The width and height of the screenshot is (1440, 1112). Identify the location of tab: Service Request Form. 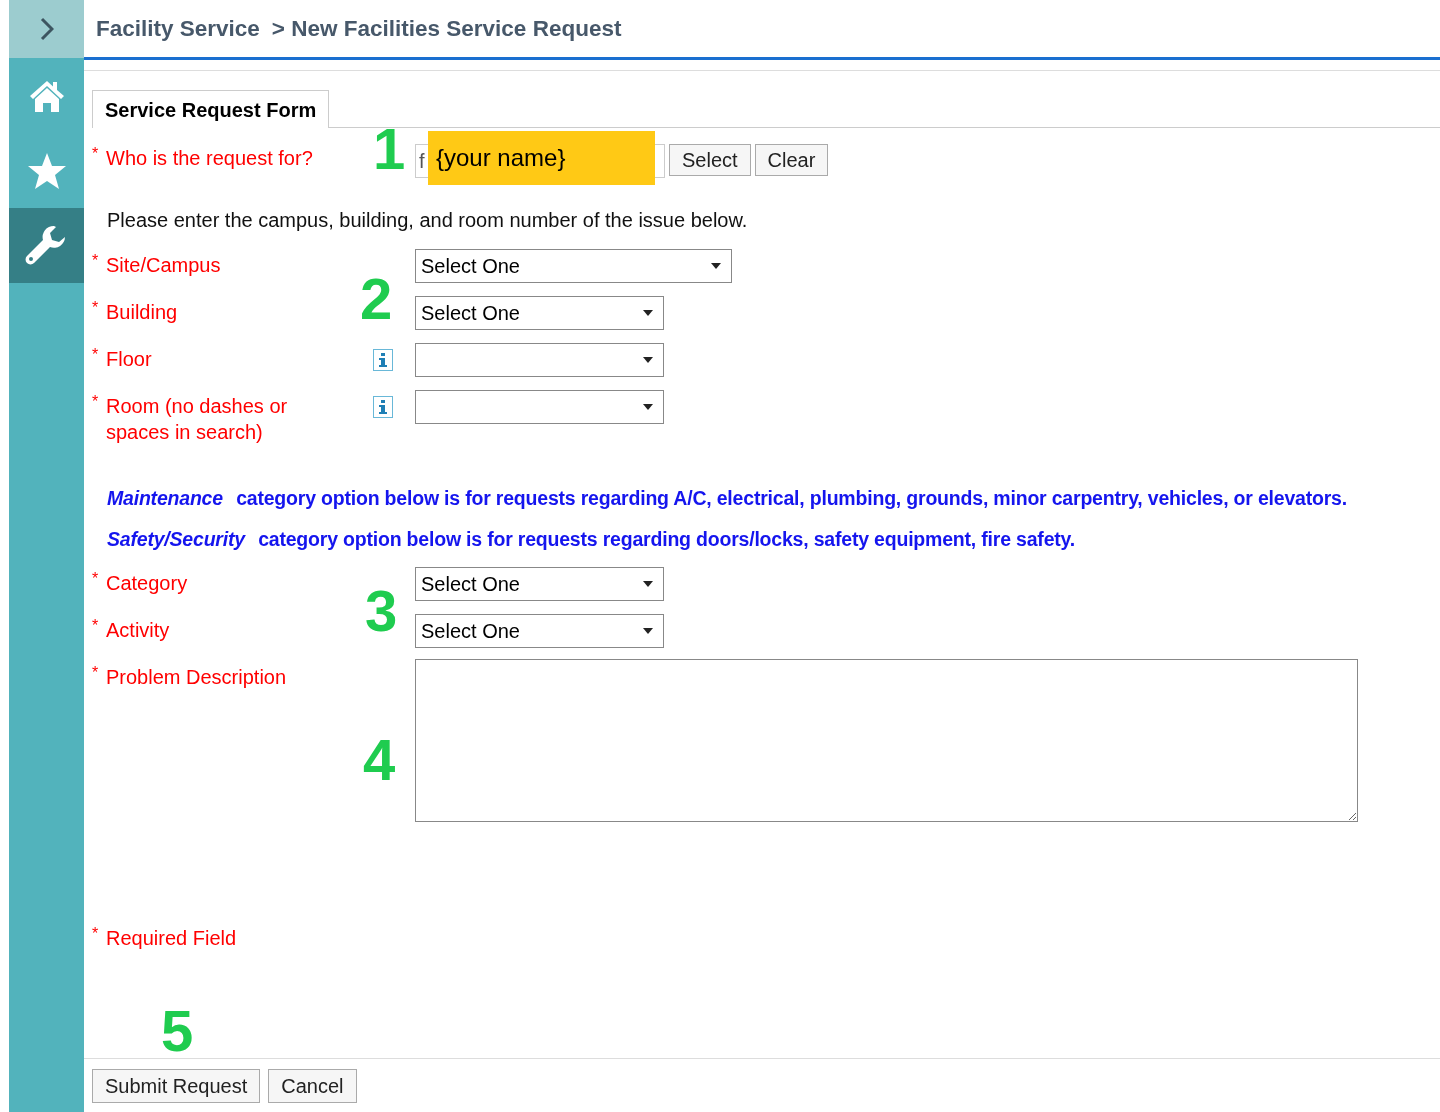
(211, 109).